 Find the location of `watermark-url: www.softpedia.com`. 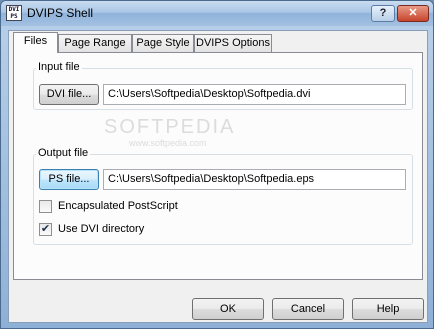

watermark-url: www.softpedia.com is located at coordinates (168, 143).